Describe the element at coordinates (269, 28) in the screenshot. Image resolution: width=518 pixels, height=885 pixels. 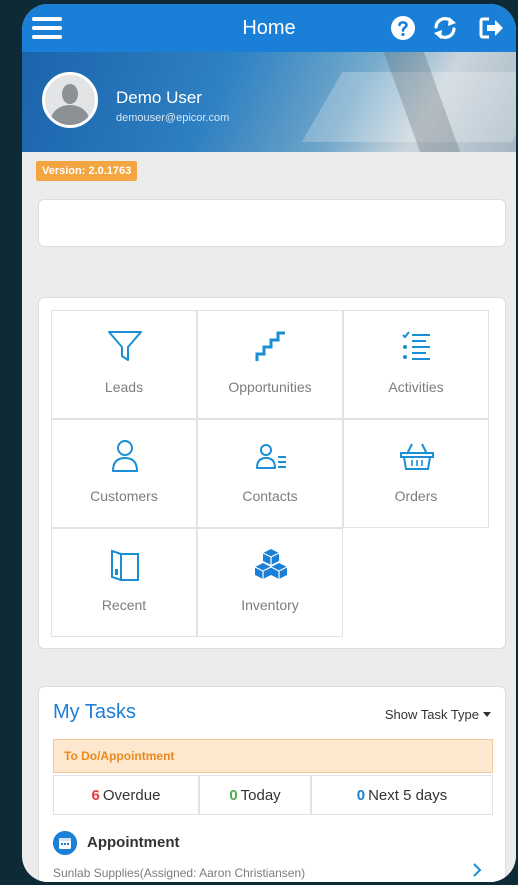
I see `top-bar: Home` at that location.